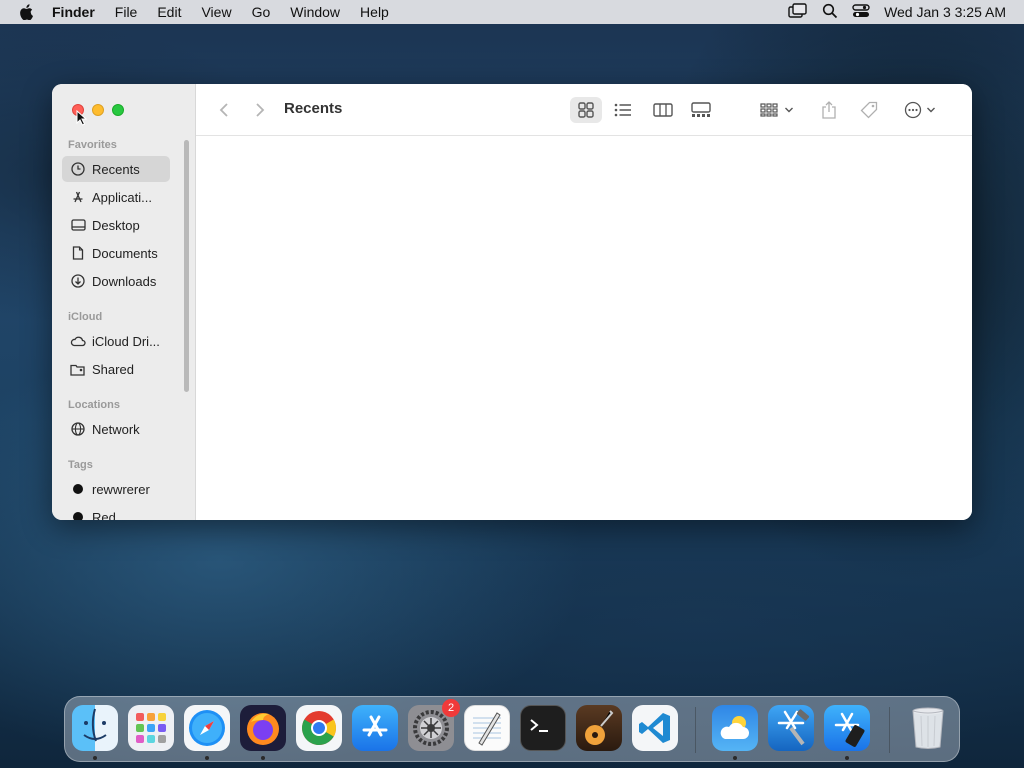 This screenshot has height=768, width=1024. I want to click on window-title: Recents, so click(313, 108).